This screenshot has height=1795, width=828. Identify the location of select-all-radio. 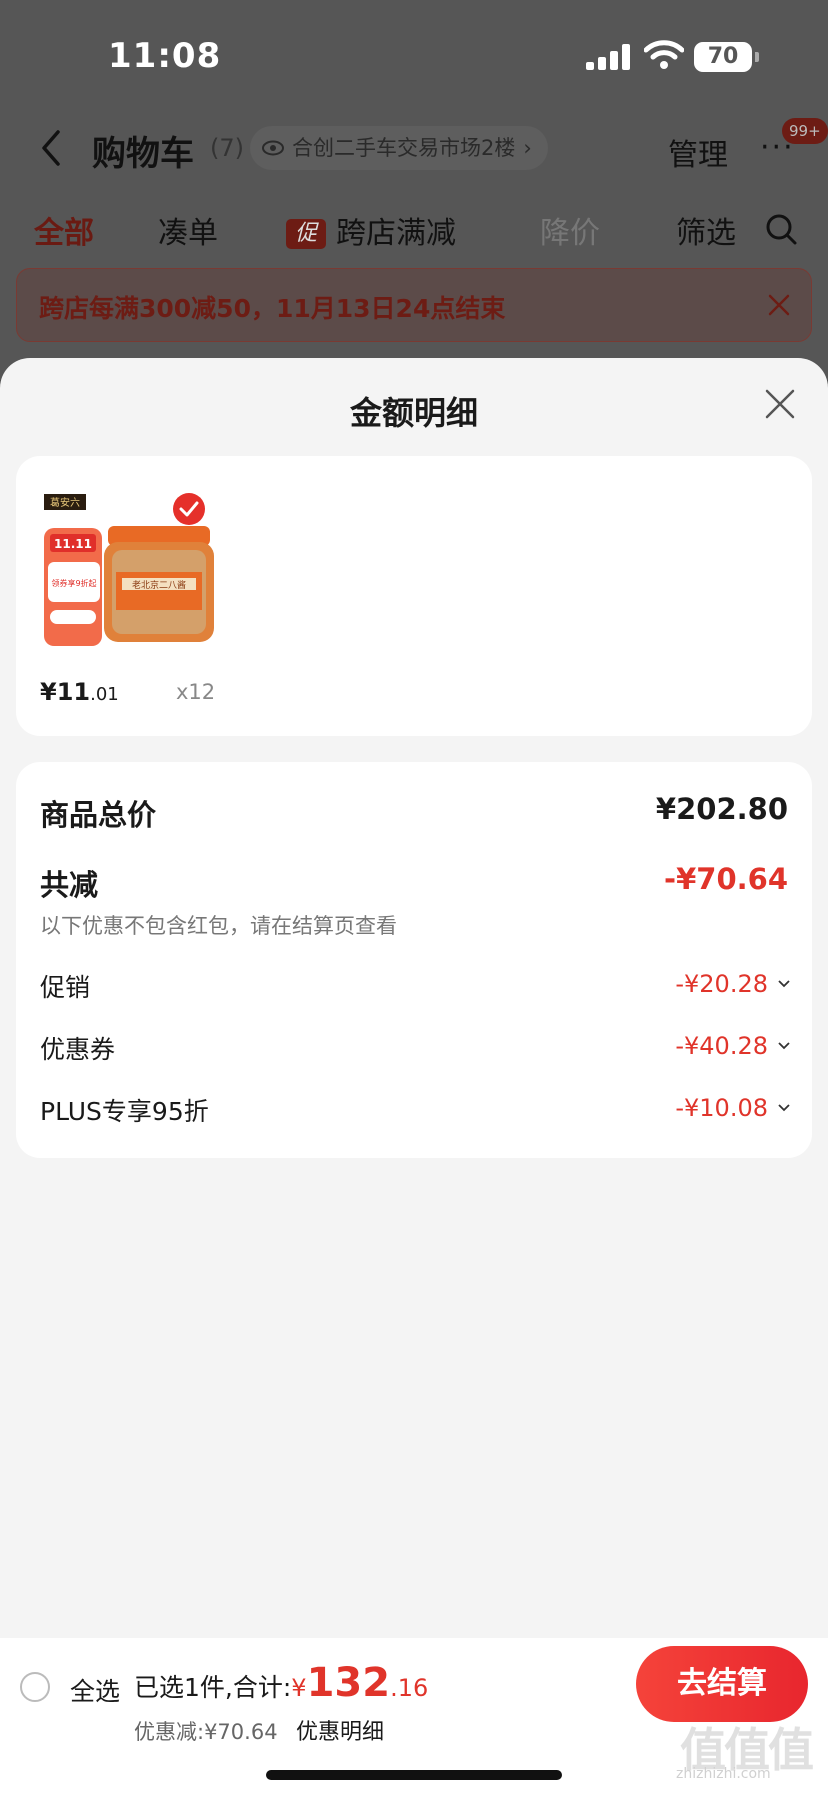
(35, 1687).